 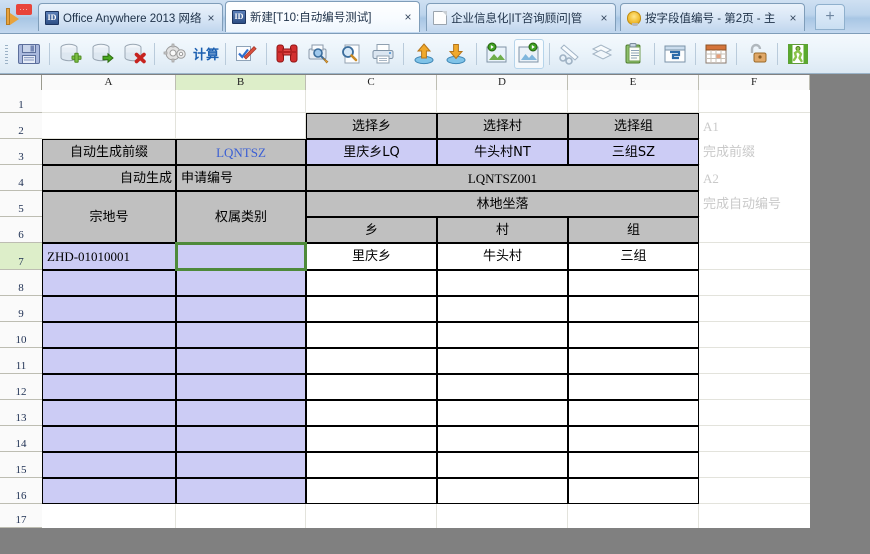 What do you see at coordinates (241, 283) in the screenshot?
I see `cell-b8` at bounding box center [241, 283].